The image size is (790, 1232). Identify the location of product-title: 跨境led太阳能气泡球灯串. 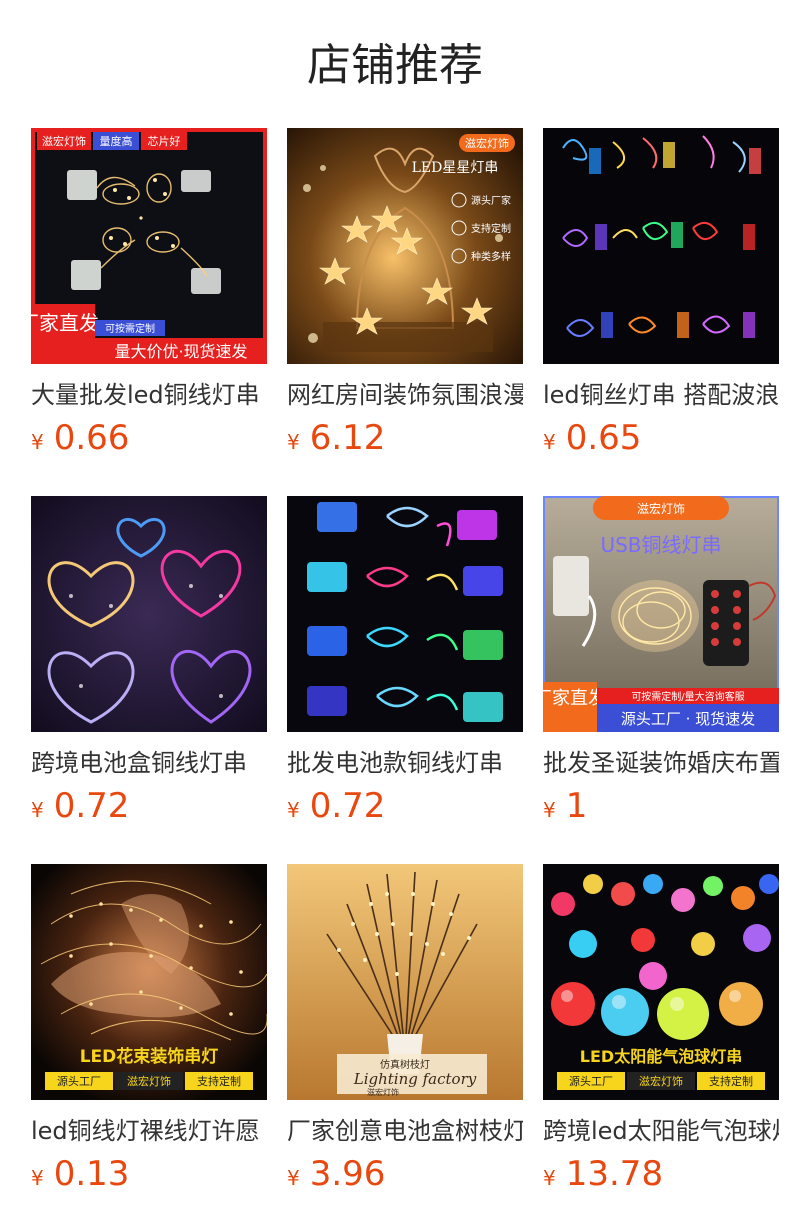
(661, 1131).